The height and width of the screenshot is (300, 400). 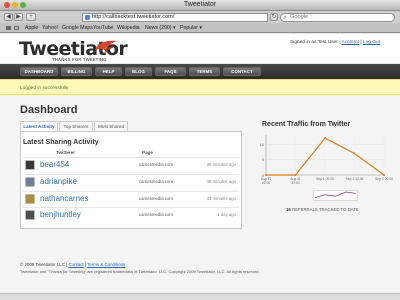 I want to click on time-ago: 36 minutes ago, so click(x=221, y=164).